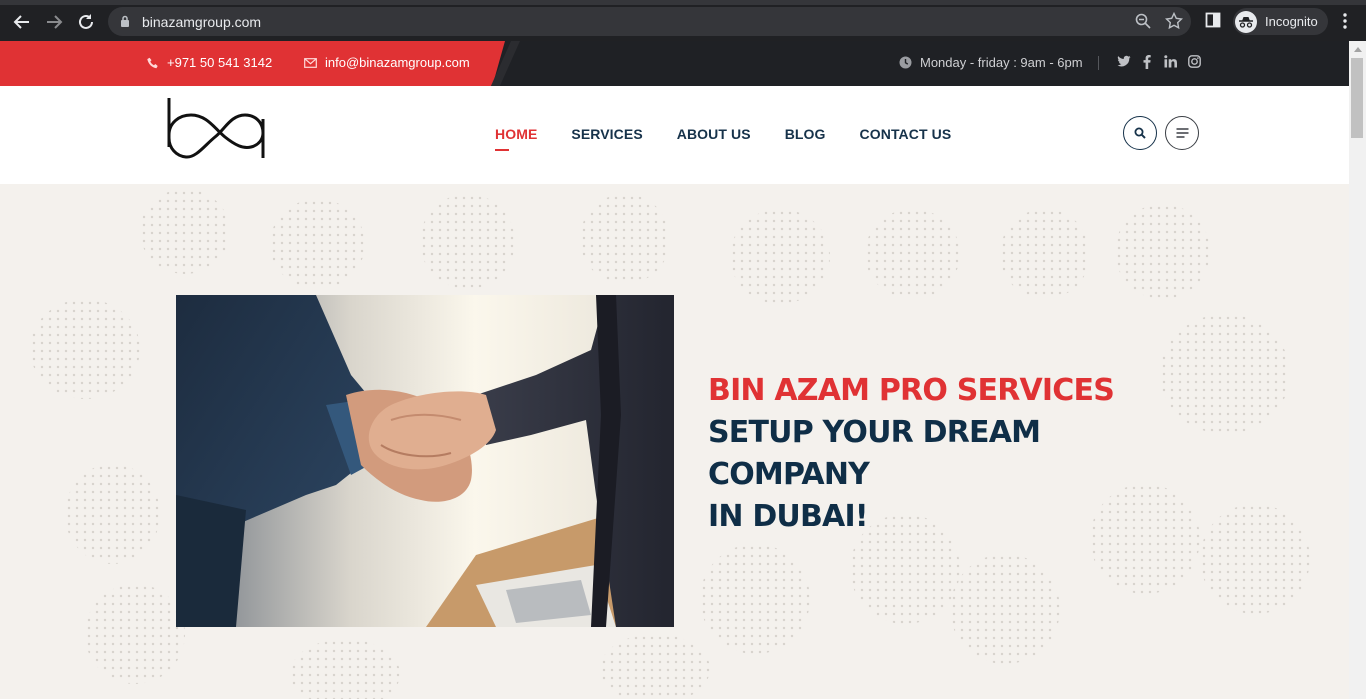  Describe the element at coordinates (1147, 62) in the screenshot. I see `facebook-icon` at that location.